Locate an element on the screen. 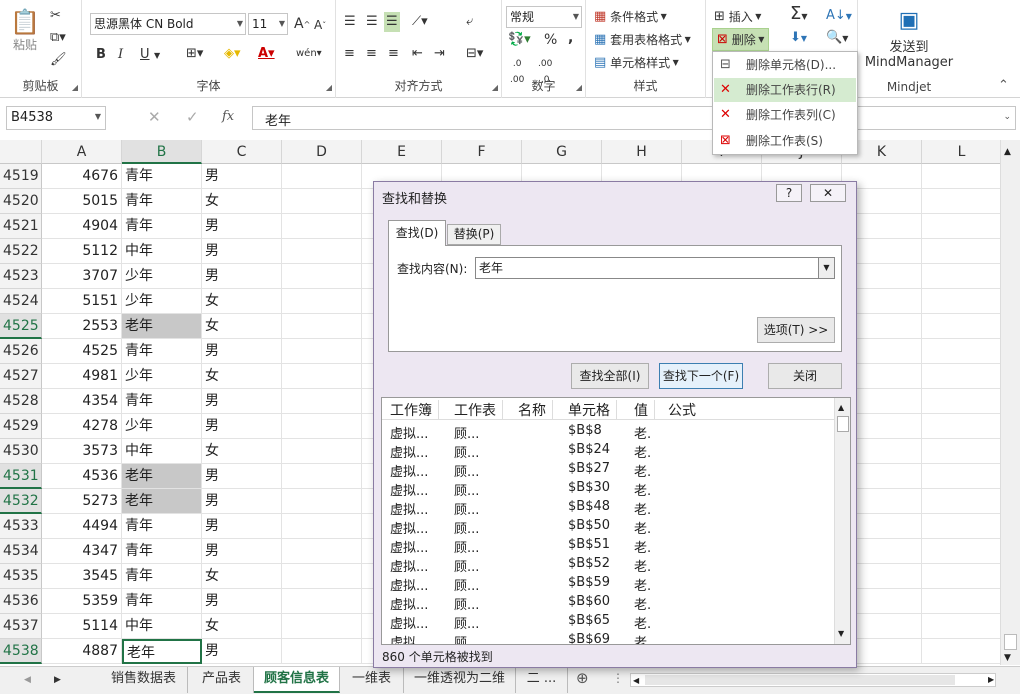 Image resolution: width=1020 pixels, height=694 pixels. sheet-tab: 产品表 is located at coordinates (222, 680).